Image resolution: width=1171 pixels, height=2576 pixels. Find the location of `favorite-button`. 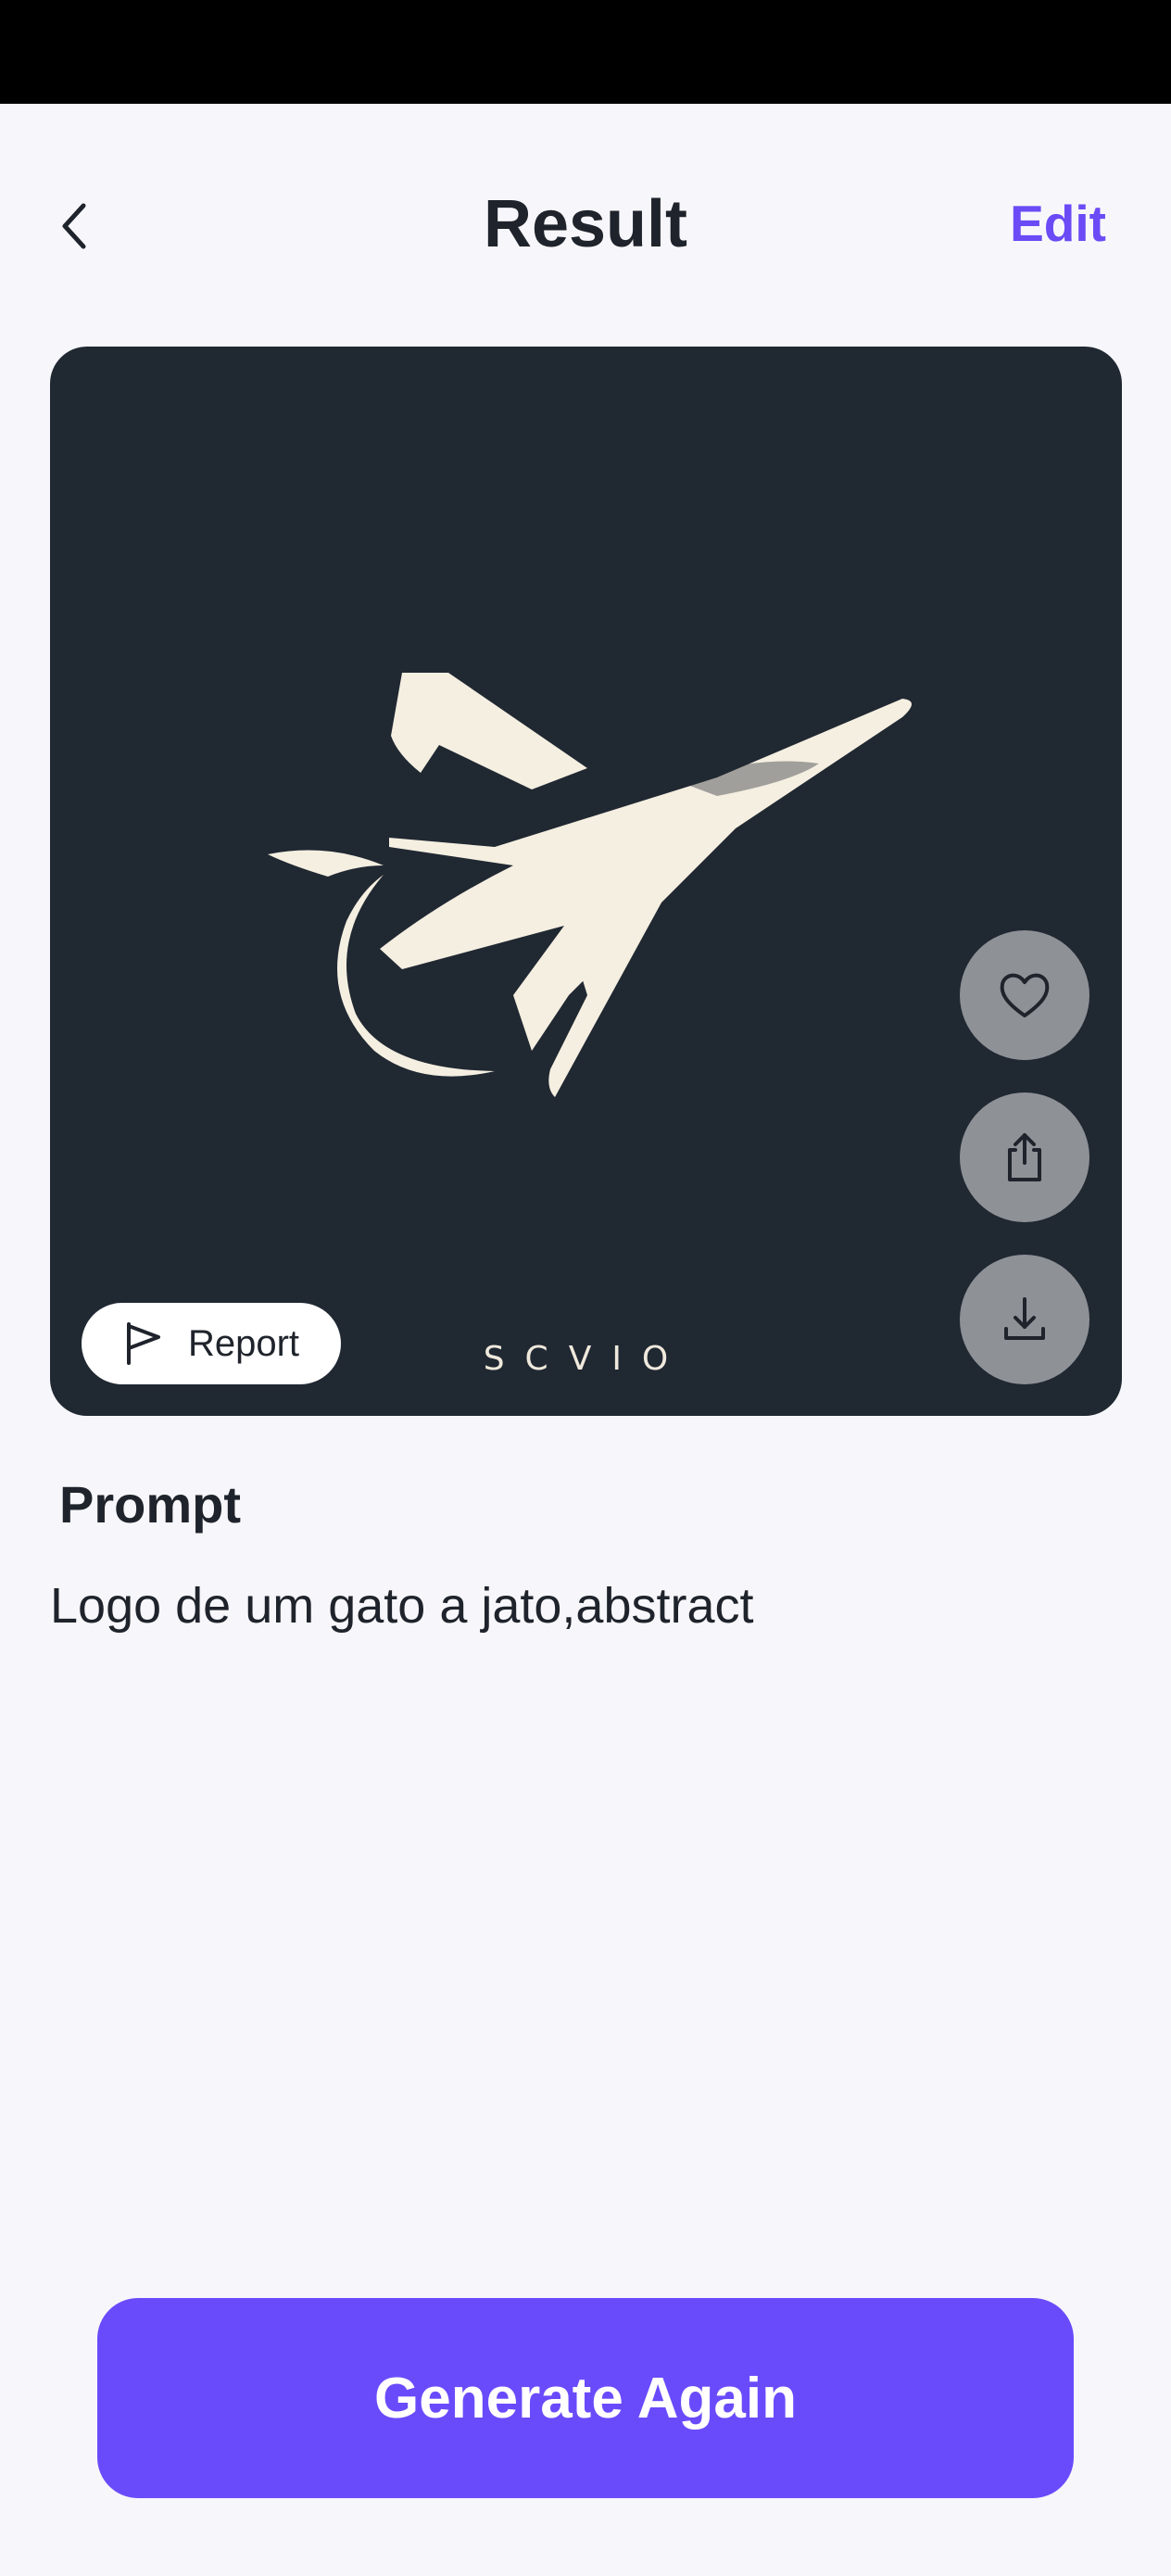

favorite-button is located at coordinates (1024, 995).